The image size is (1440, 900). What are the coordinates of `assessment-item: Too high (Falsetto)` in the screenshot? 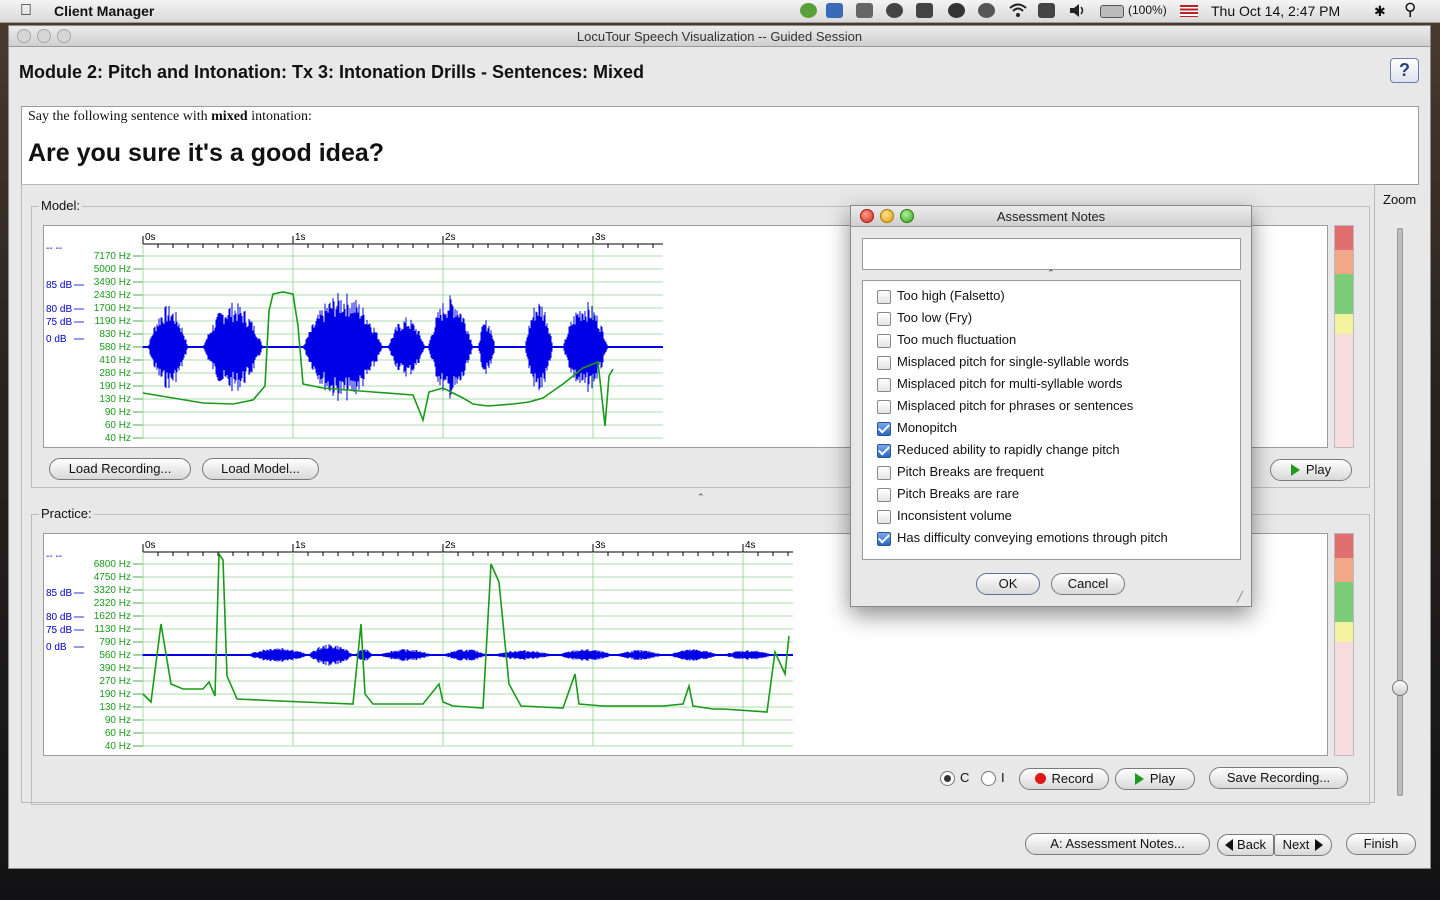 It's located at (1057, 297).